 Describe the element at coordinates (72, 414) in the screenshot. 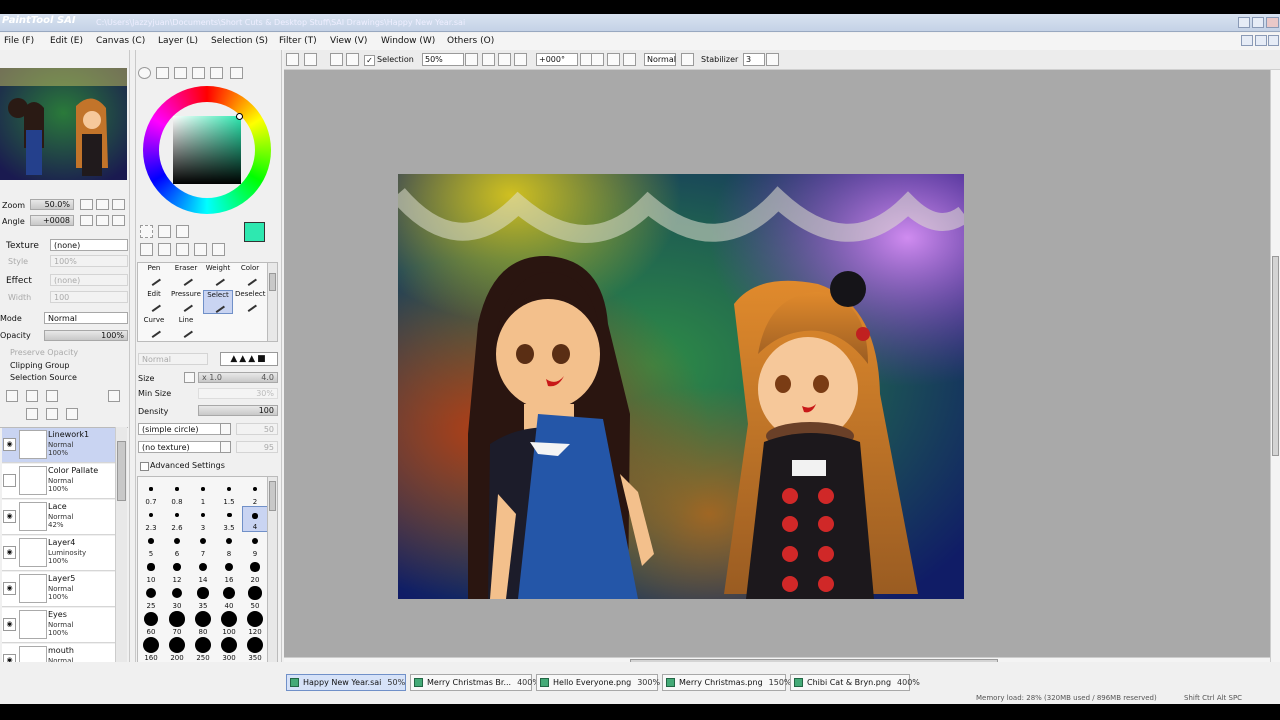

I see `trash-icon` at that location.